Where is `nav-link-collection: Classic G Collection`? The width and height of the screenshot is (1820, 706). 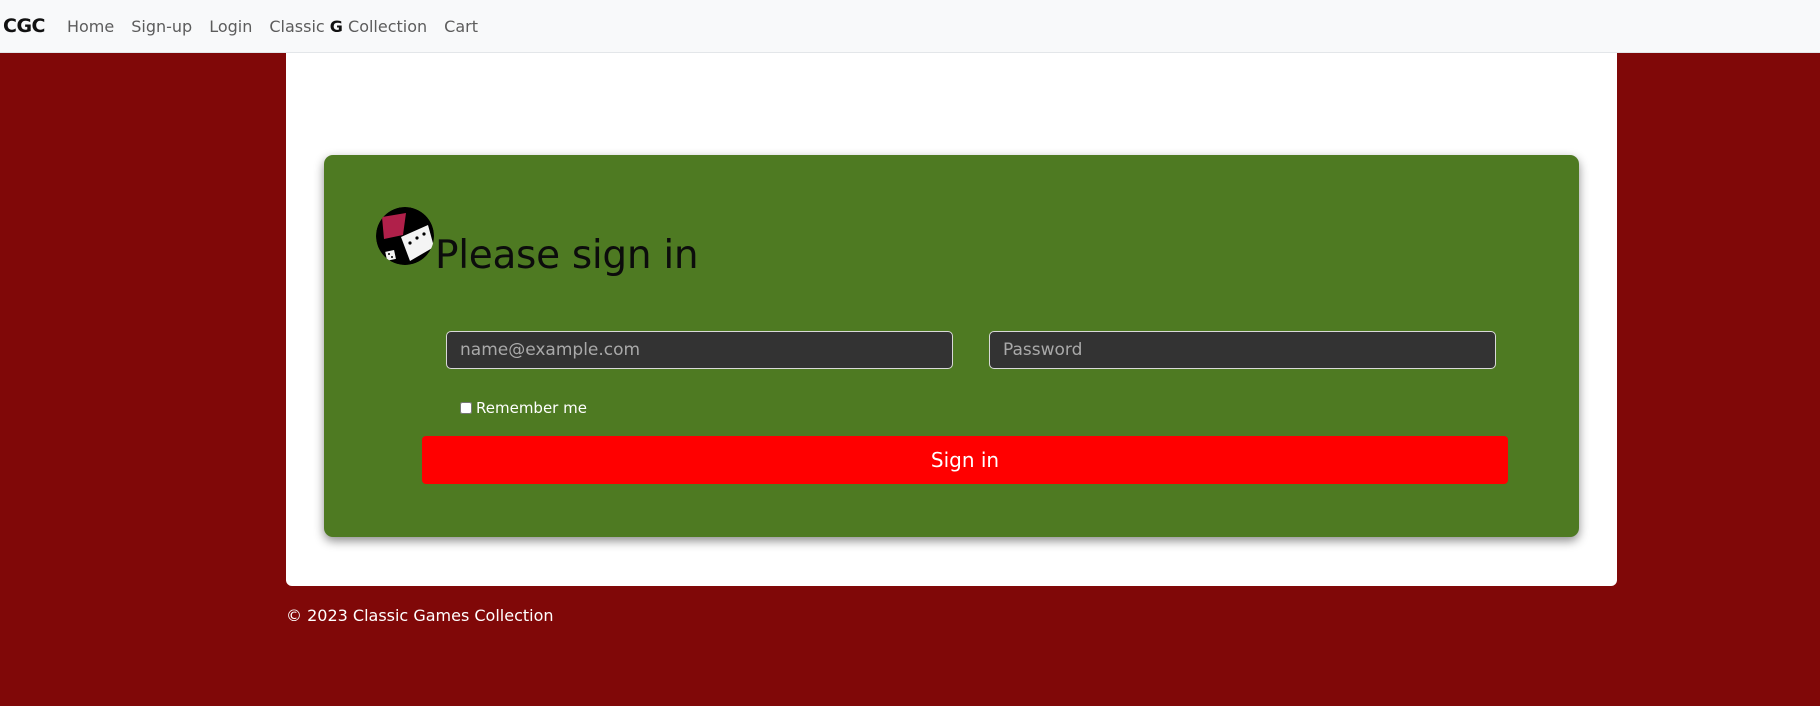 nav-link-collection: Classic G Collection is located at coordinates (348, 26).